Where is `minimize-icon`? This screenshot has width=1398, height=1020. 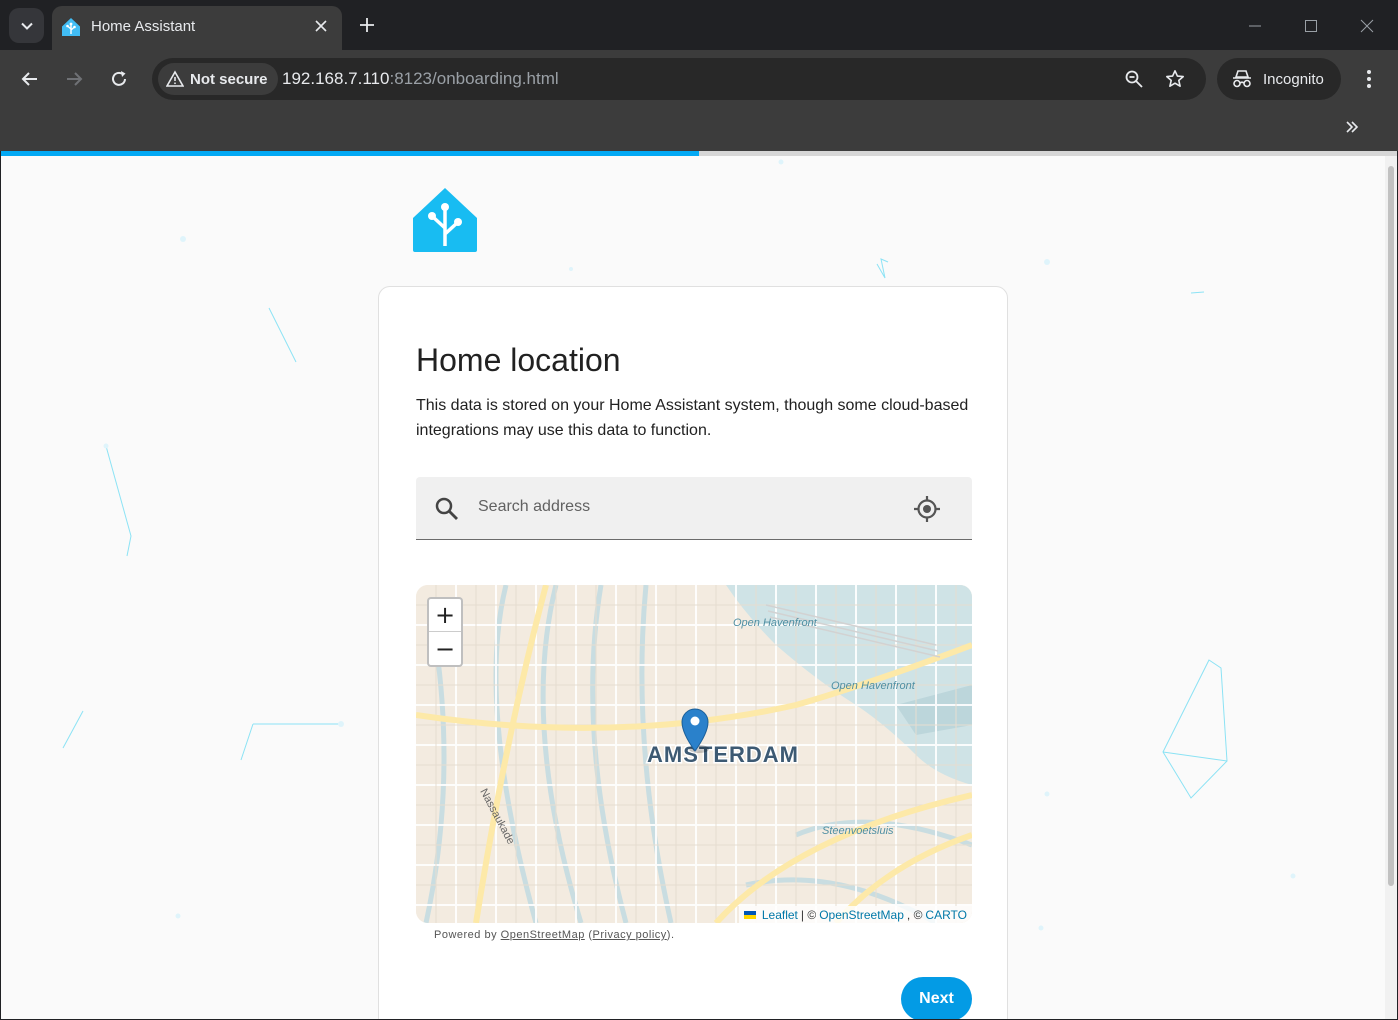
minimize-icon is located at coordinates (1255, 26).